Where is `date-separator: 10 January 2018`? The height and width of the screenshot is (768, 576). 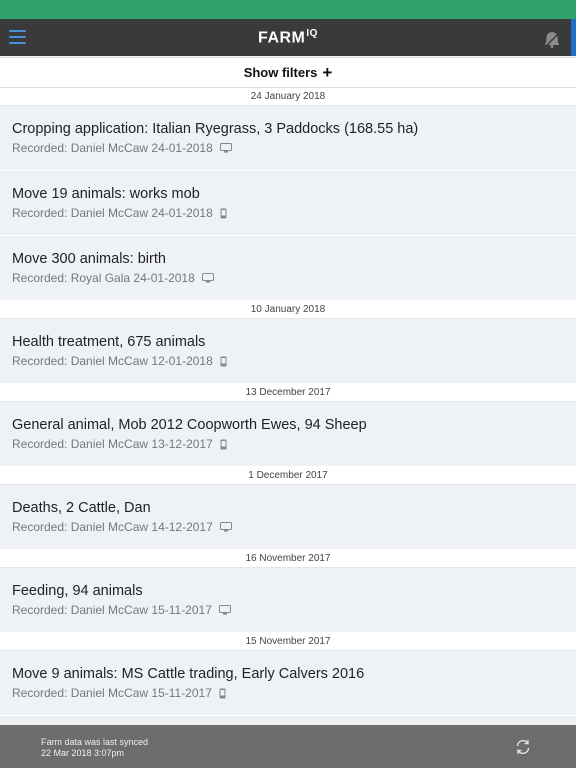
date-separator: 10 January 2018 is located at coordinates (288, 310).